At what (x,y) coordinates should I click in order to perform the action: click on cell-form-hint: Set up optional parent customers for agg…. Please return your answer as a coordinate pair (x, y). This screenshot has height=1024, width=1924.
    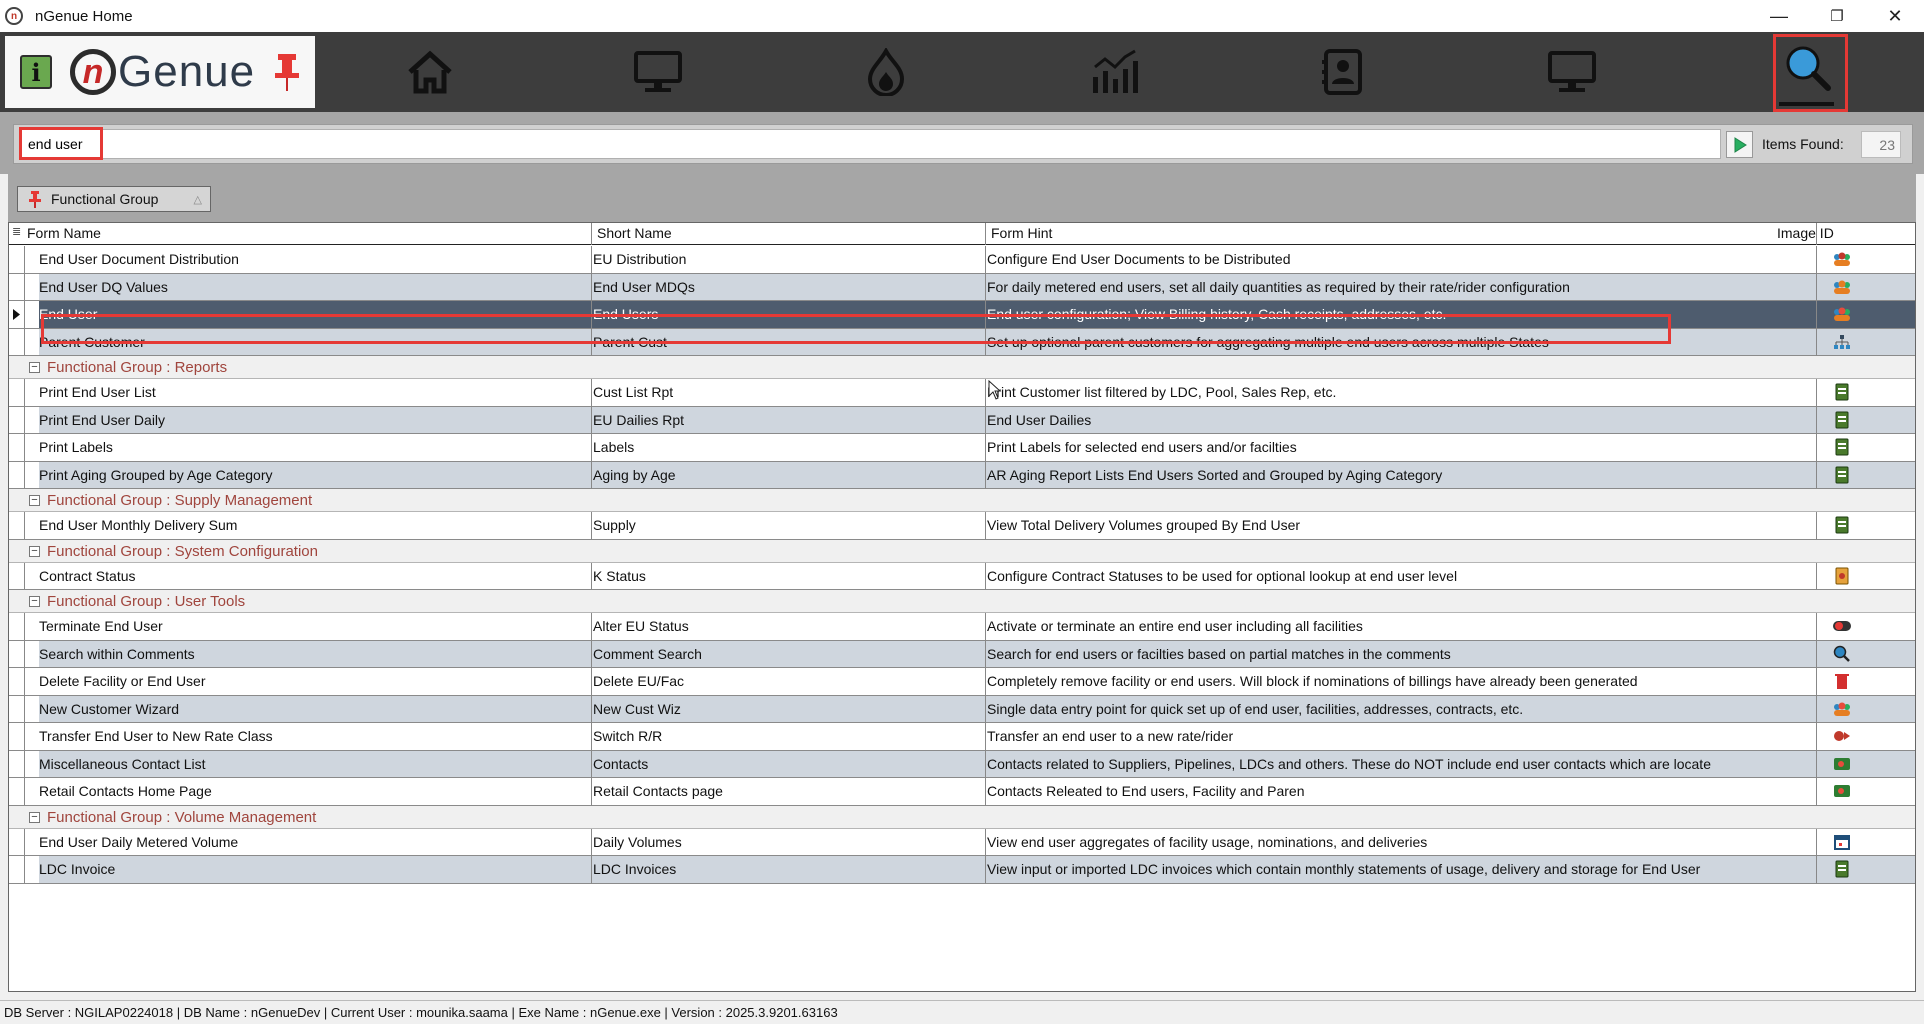
    Looking at the image, I should click on (1382, 342).